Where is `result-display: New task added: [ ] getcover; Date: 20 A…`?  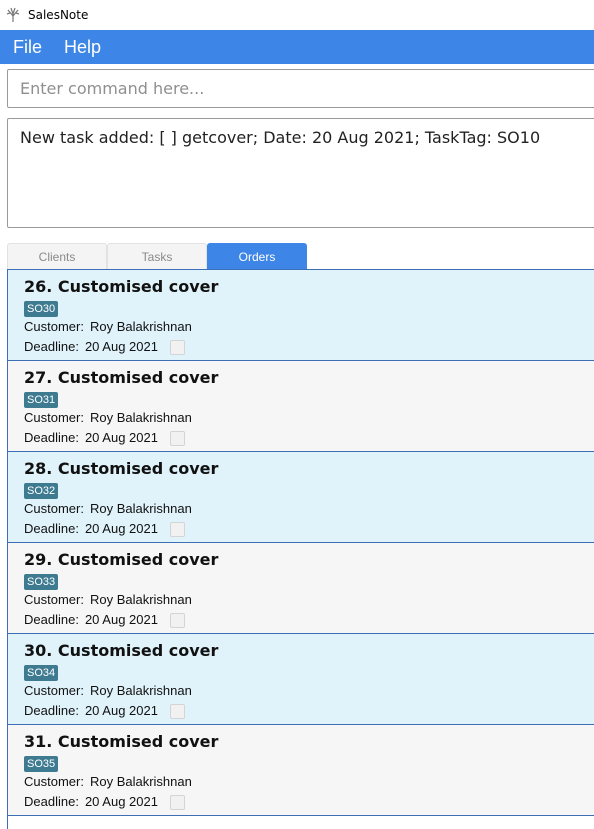
result-display: New task added: [ ] getcover; Date: 20 A… is located at coordinates (300, 173).